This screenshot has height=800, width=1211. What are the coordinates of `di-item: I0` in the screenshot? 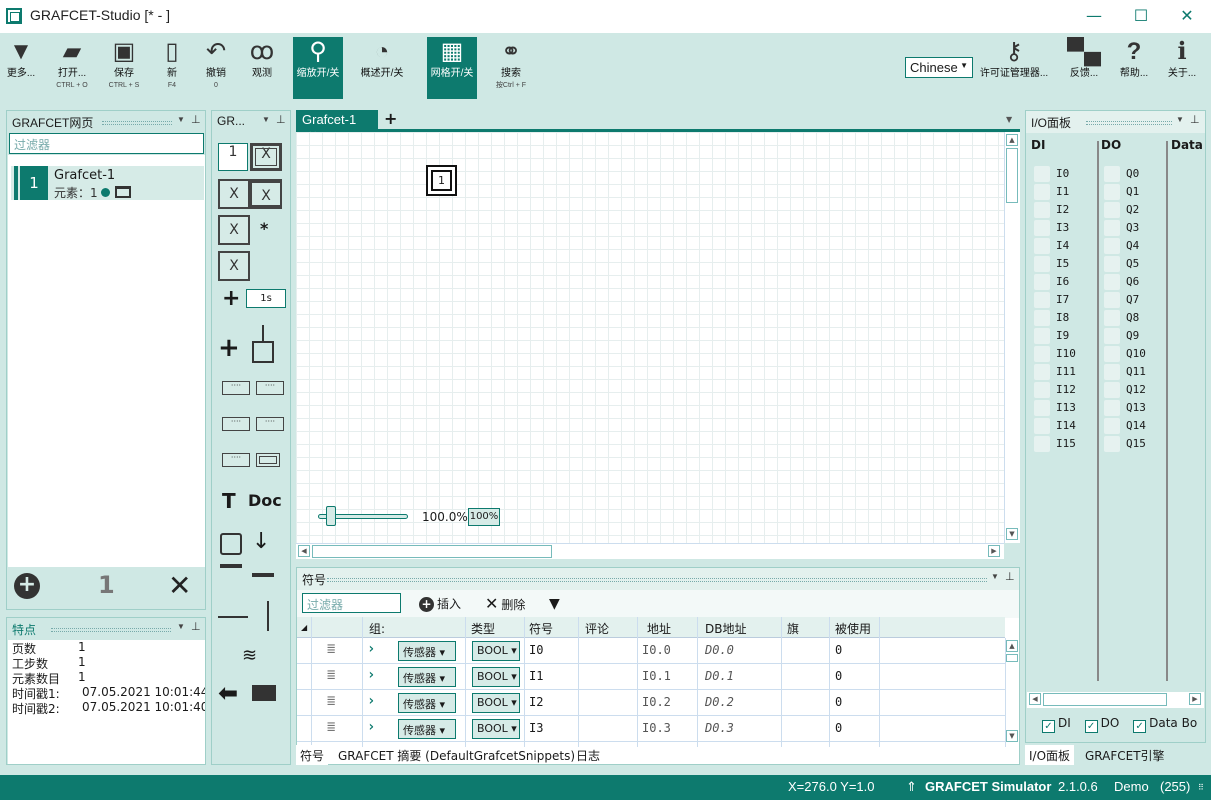 It's located at (1064, 174).